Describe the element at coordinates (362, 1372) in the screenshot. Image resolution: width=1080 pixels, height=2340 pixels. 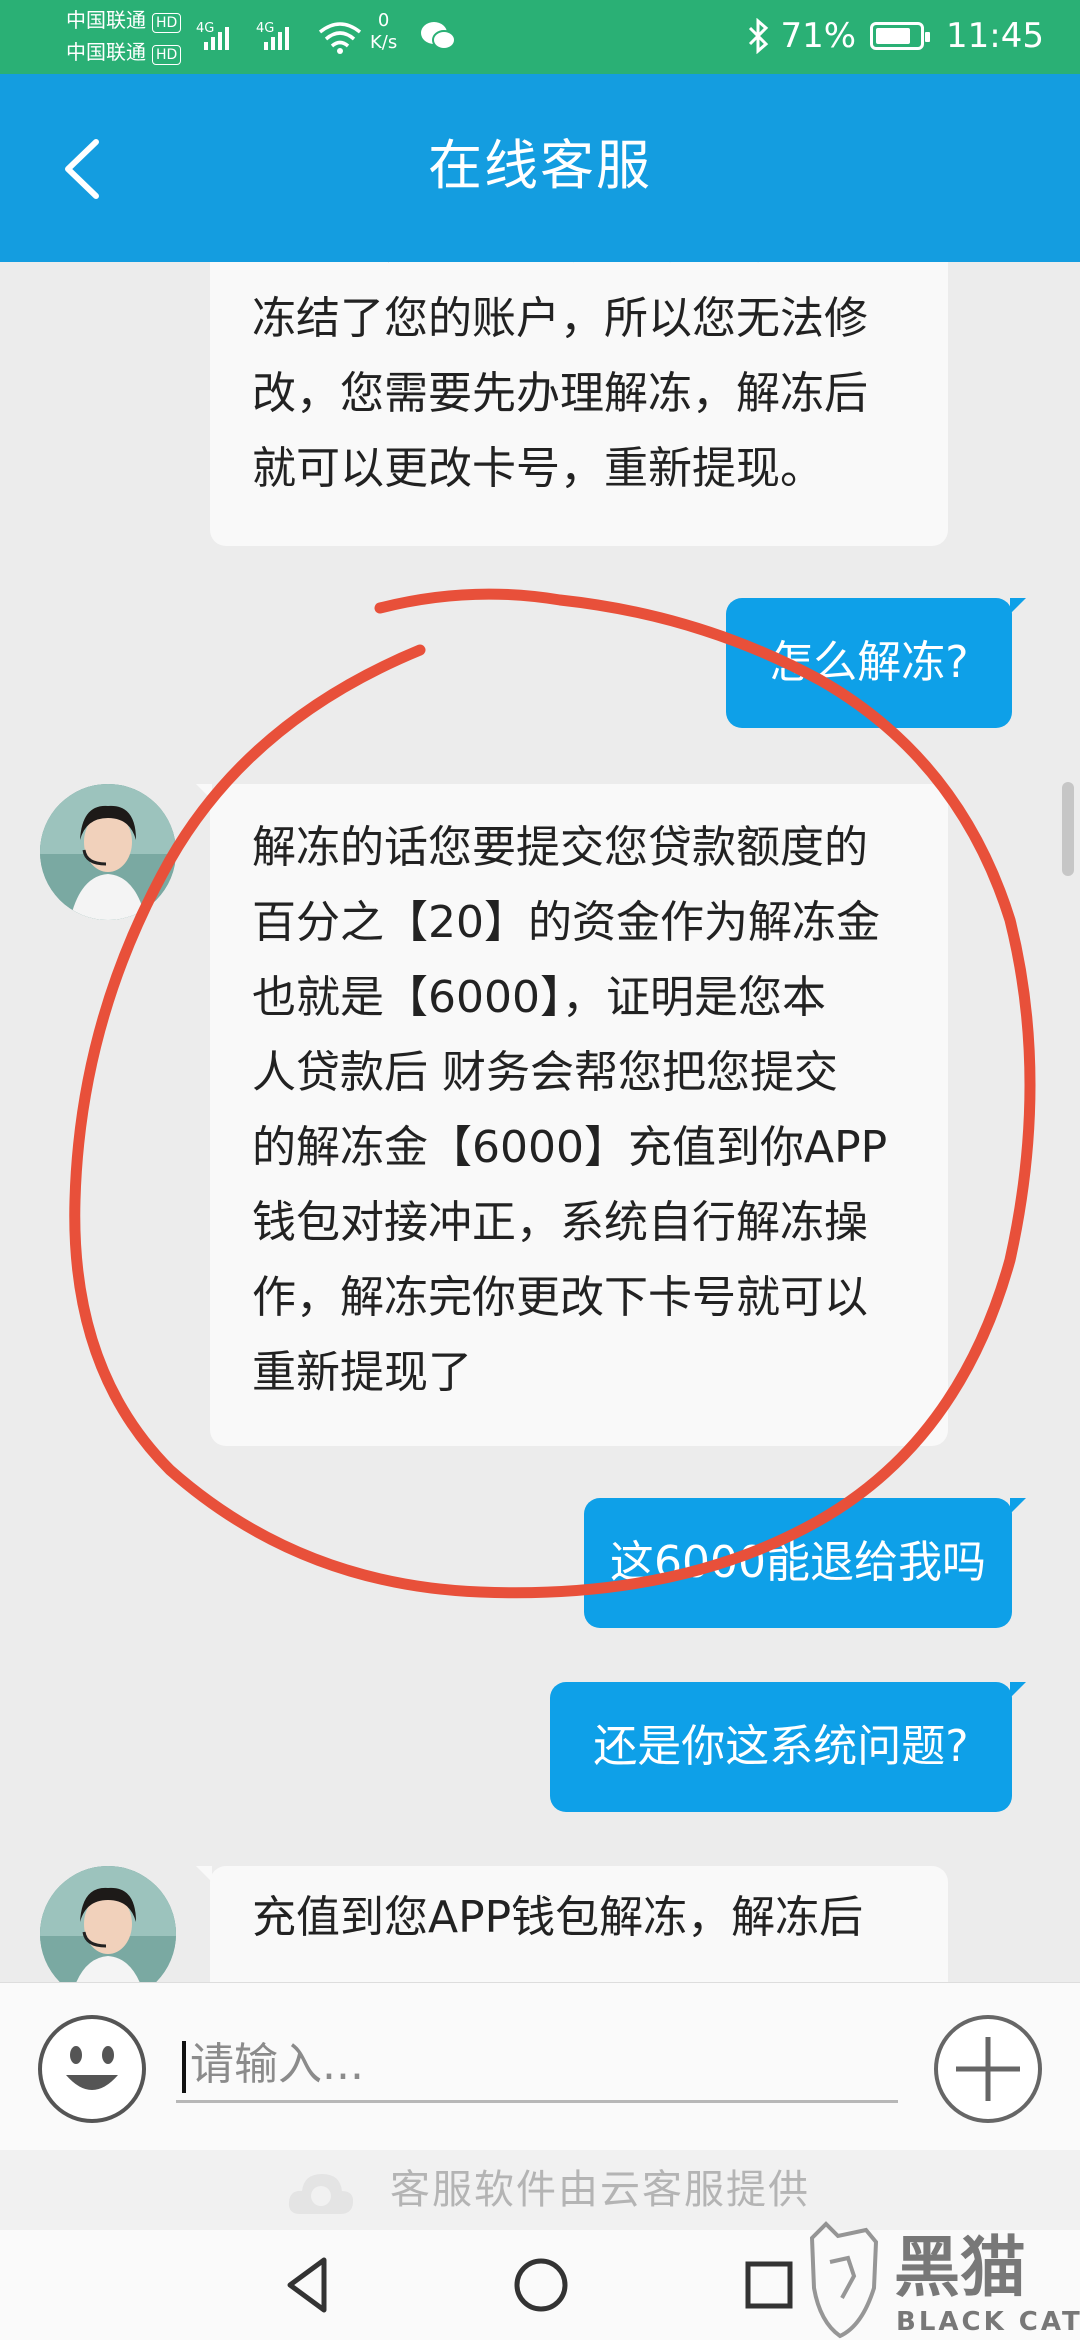
I see `message-line: 重新提现了` at that location.